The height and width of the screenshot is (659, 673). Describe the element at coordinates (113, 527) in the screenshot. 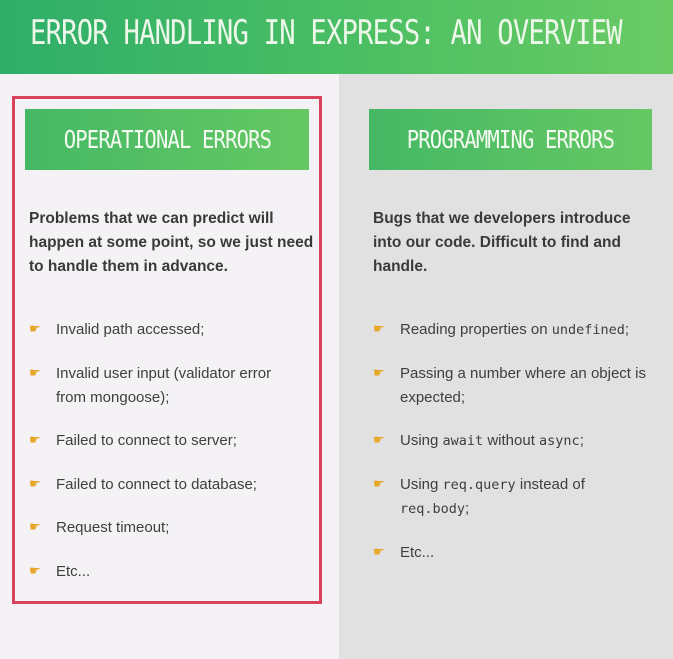

I see `list-item-text: Request timeout;` at that location.